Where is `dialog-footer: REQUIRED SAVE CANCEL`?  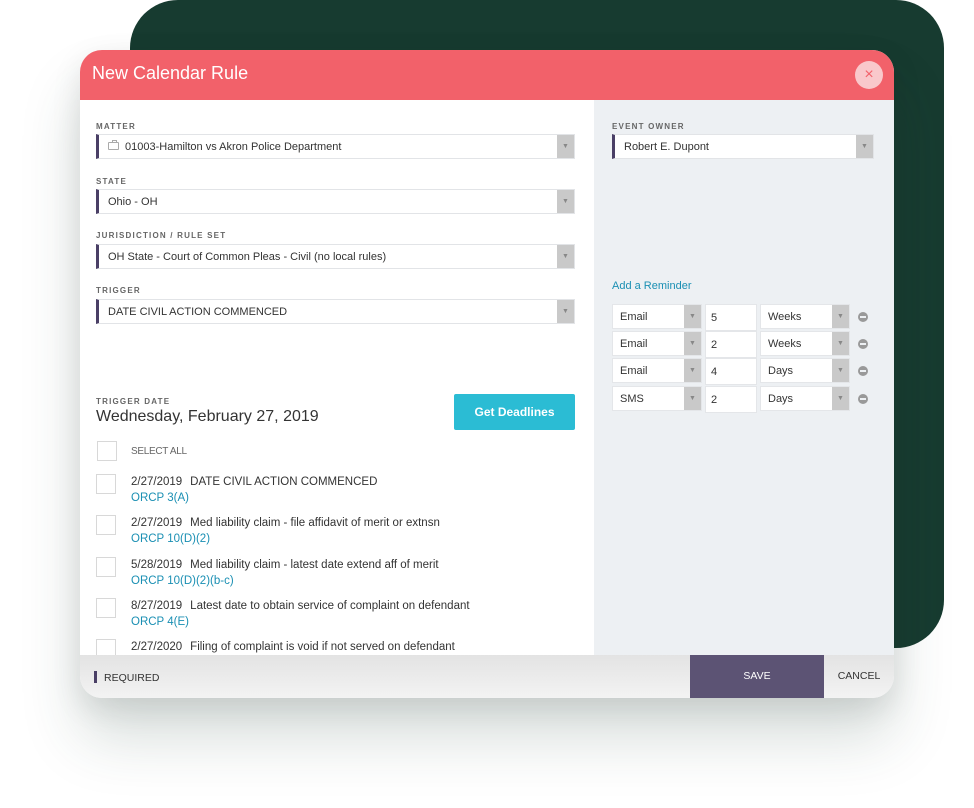
dialog-footer: REQUIRED SAVE CANCEL is located at coordinates (487, 676).